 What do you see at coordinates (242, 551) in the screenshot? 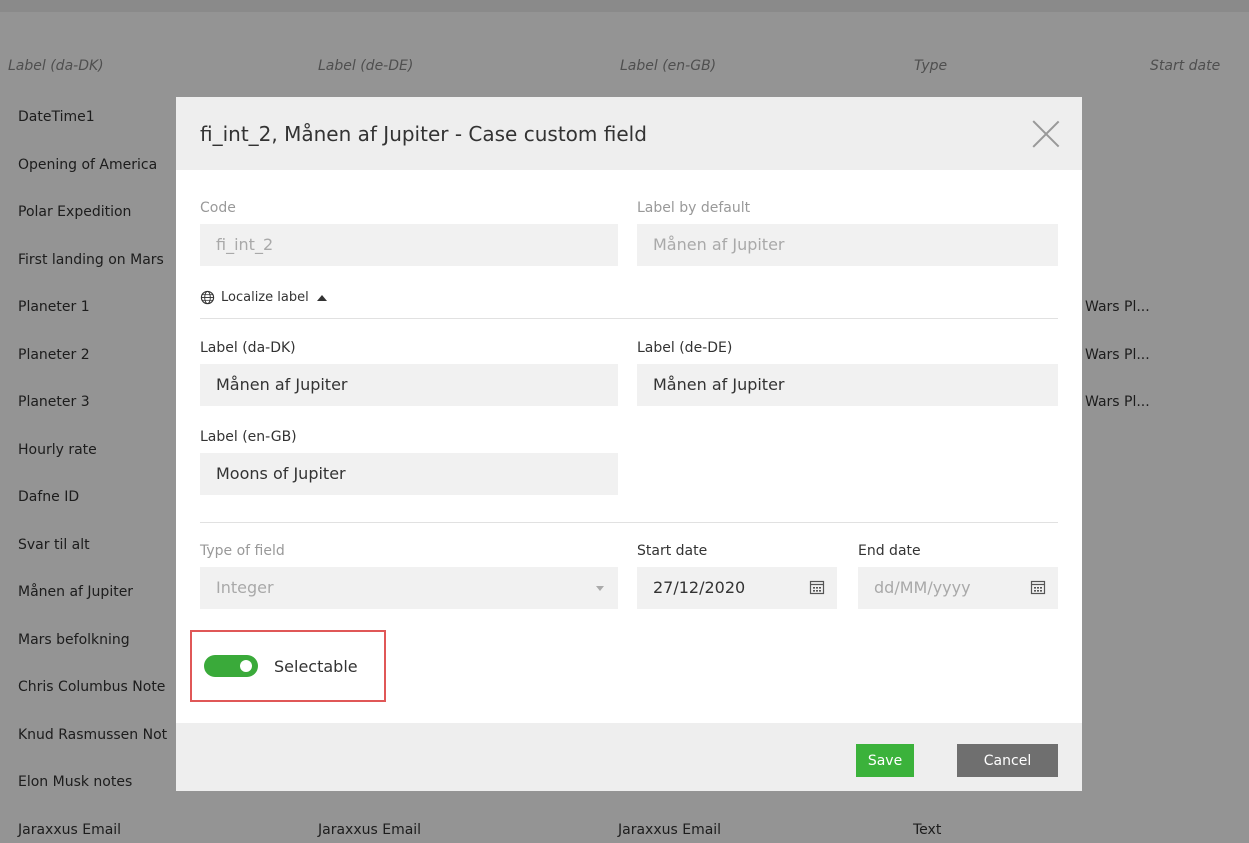
I see `type-of-field-label: Type of field` at bounding box center [242, 551].